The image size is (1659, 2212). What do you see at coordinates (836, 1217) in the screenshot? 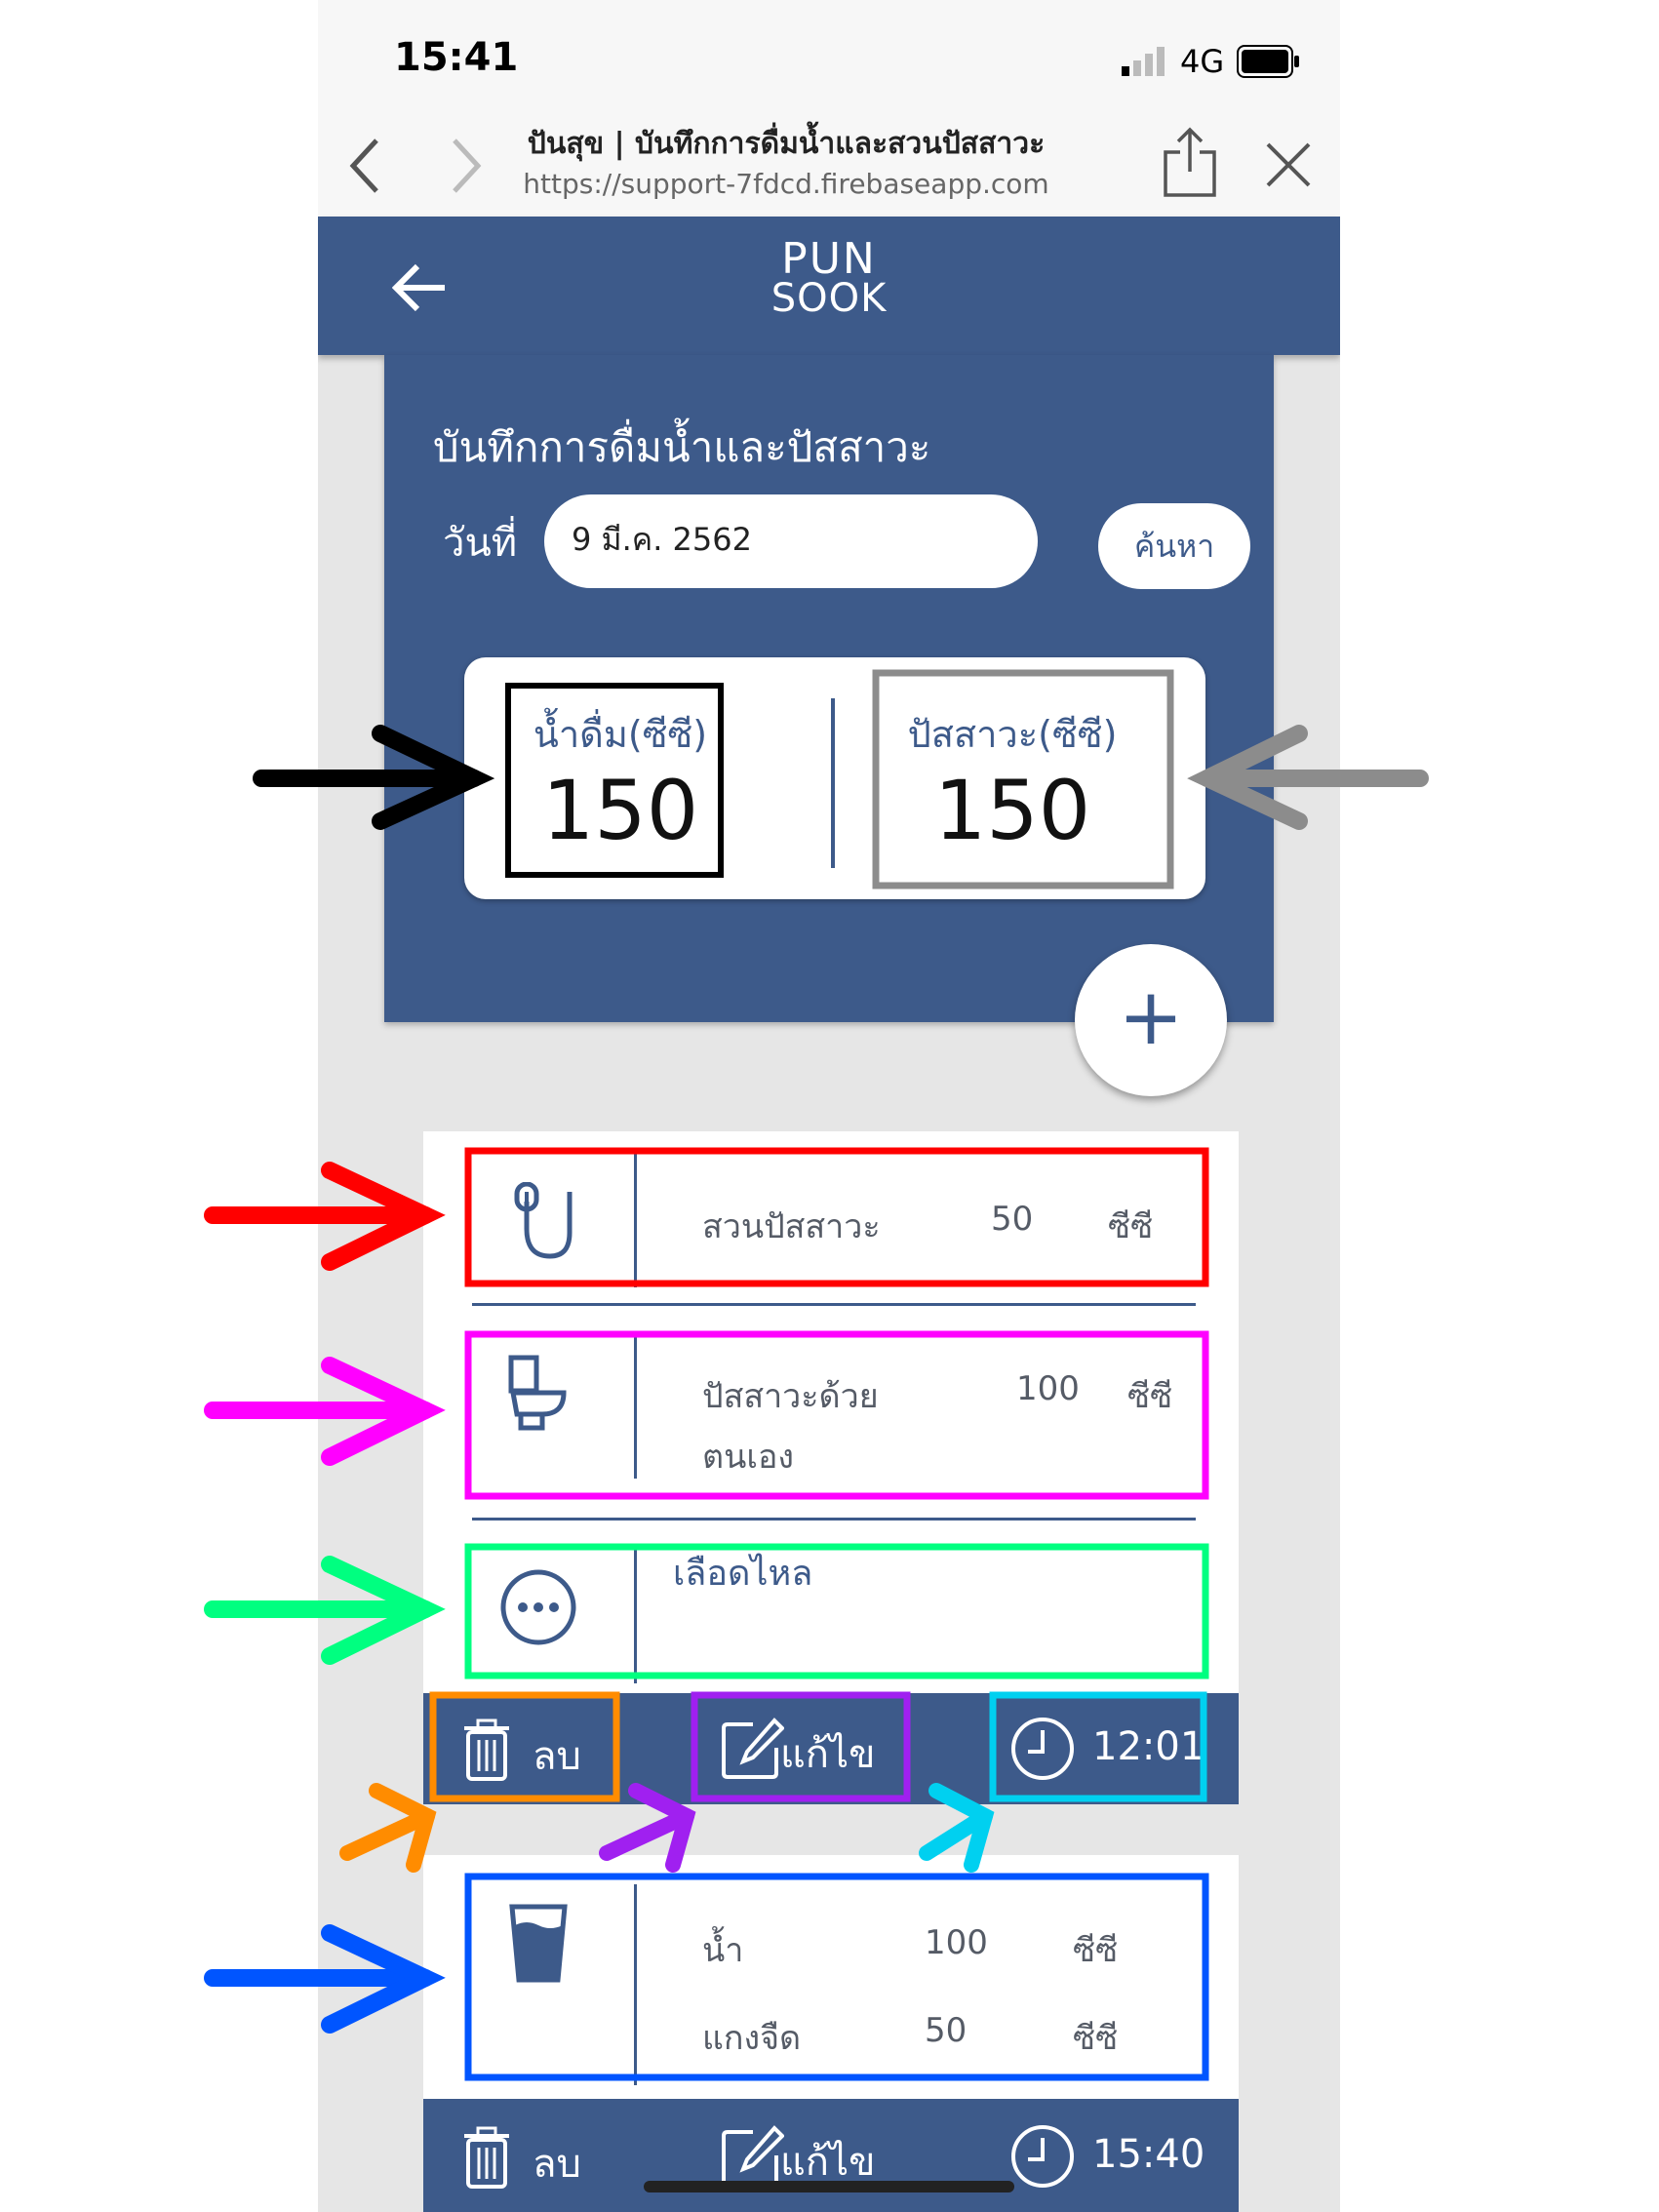
I see `annotation-box-red` at bounding box center [836, 1217].